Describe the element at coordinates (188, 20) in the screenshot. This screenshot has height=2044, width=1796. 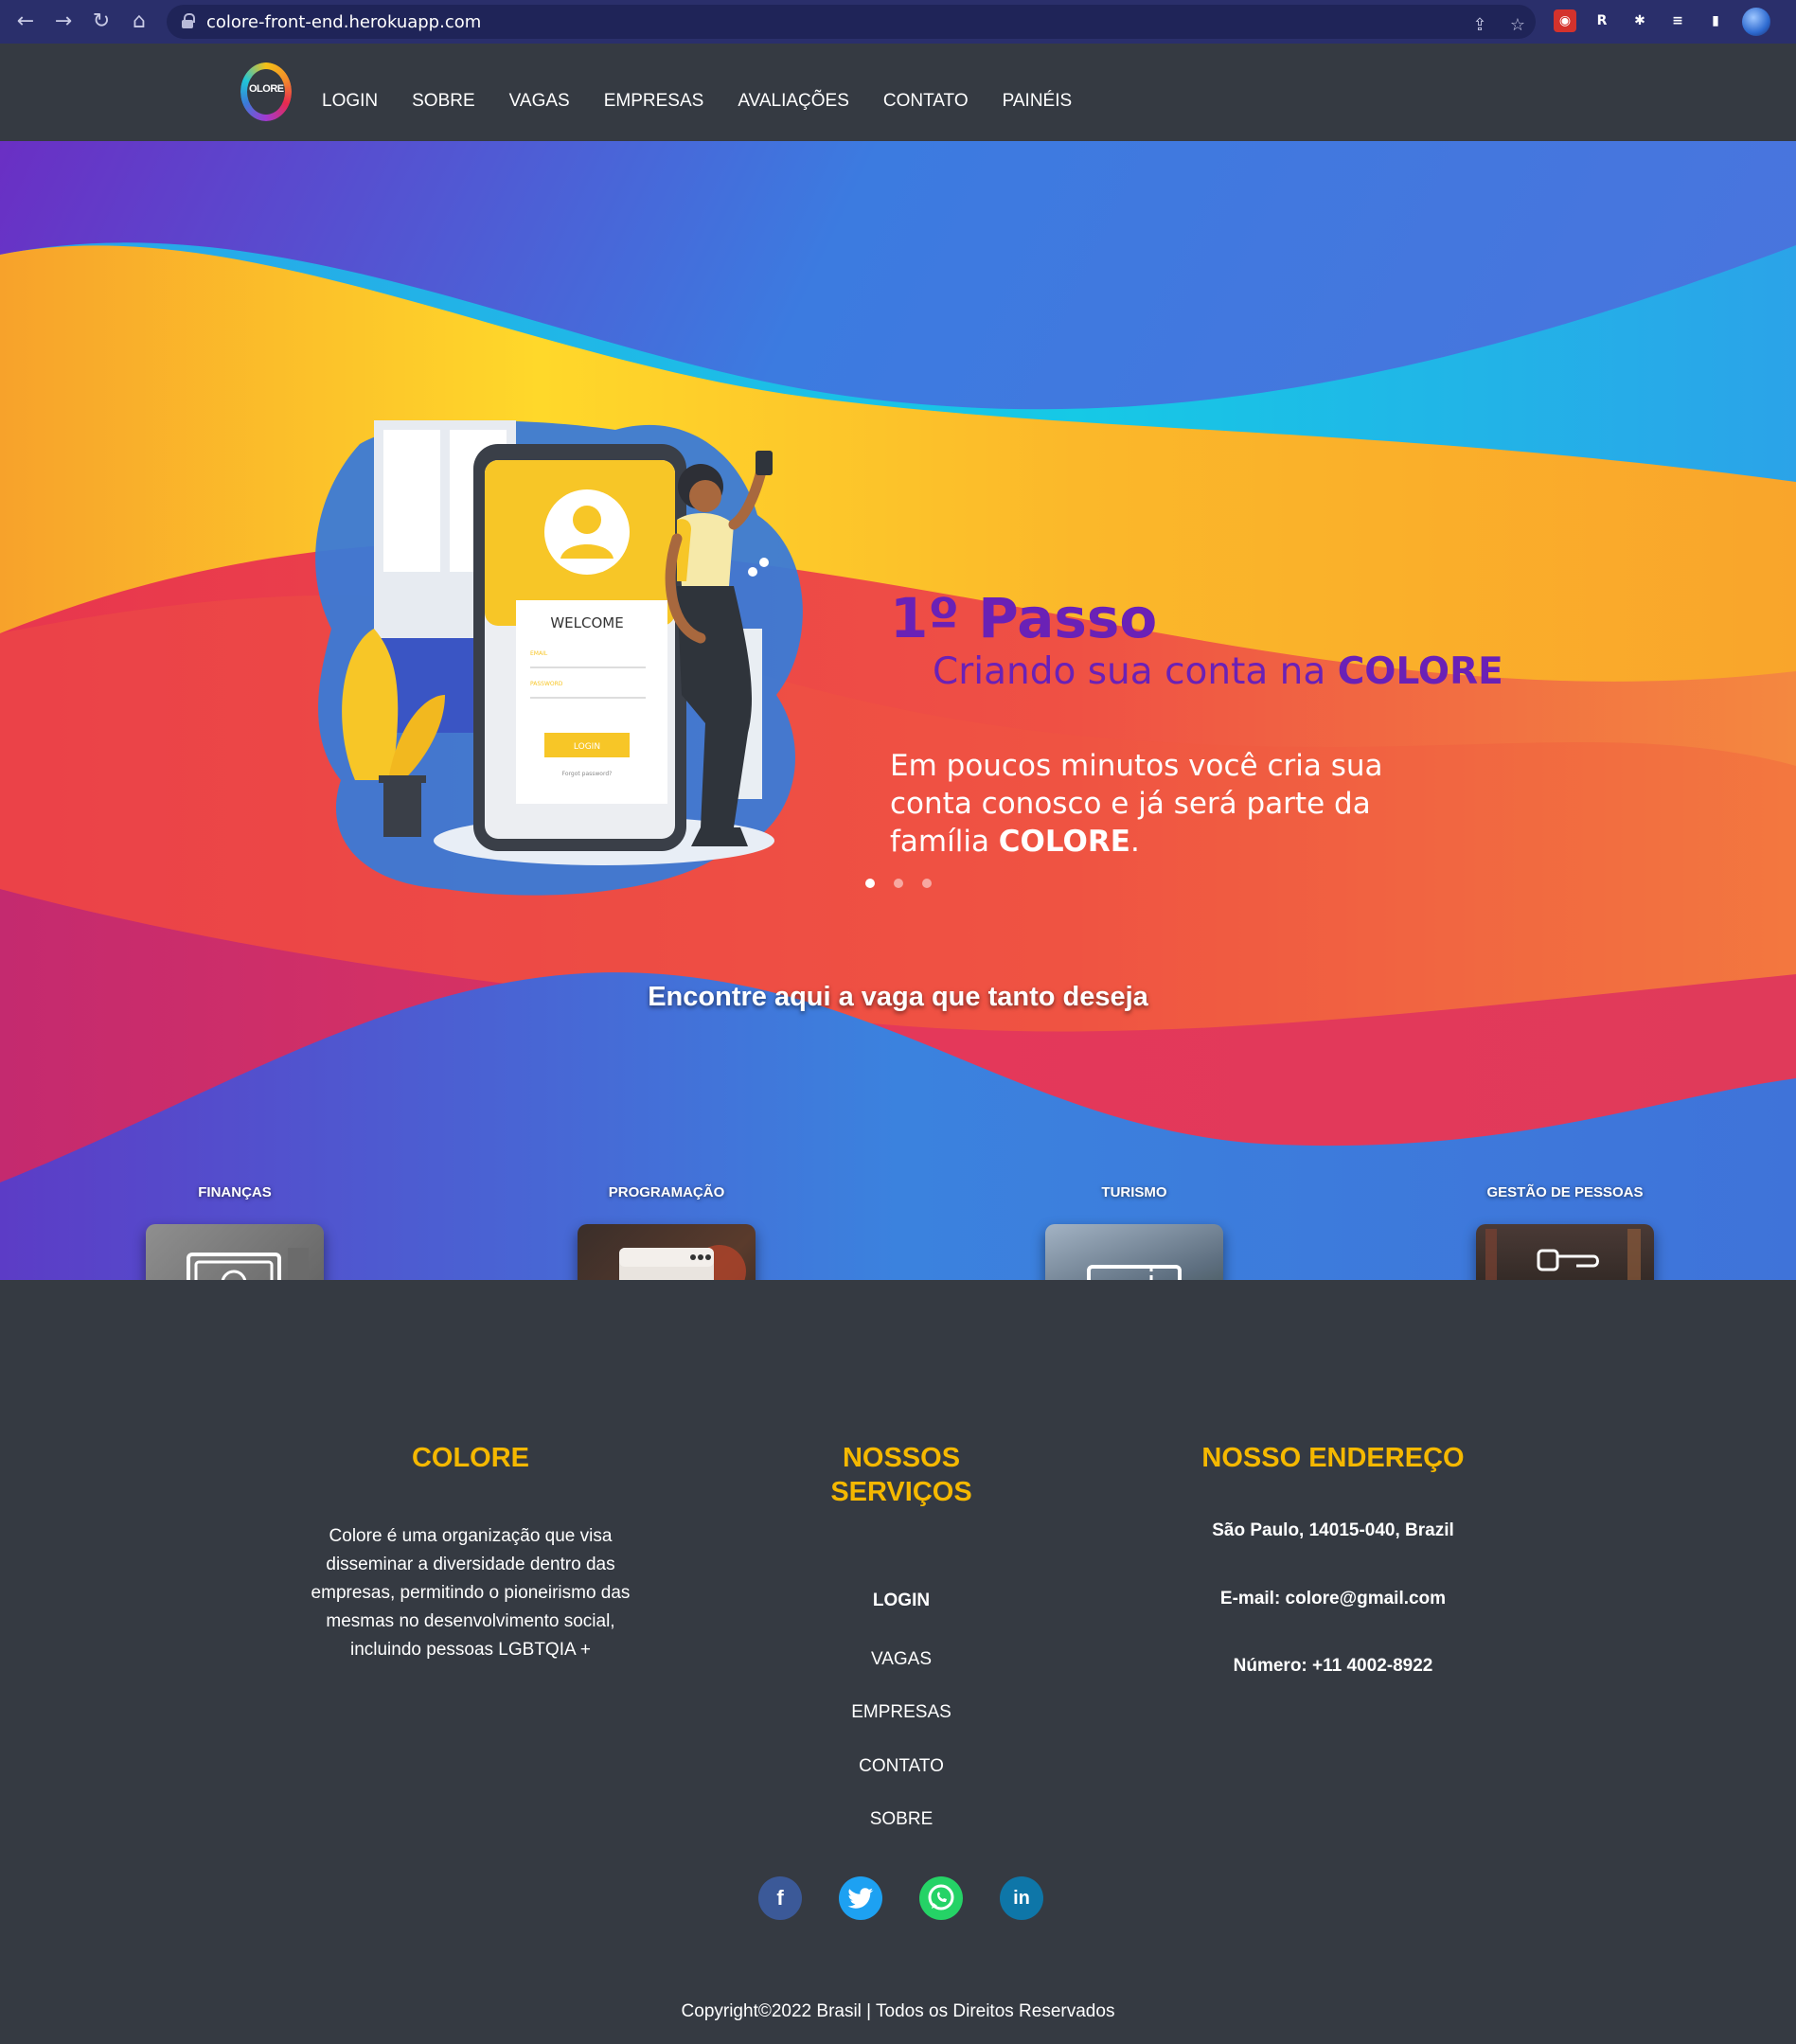
I see `lock-icon` at that location.